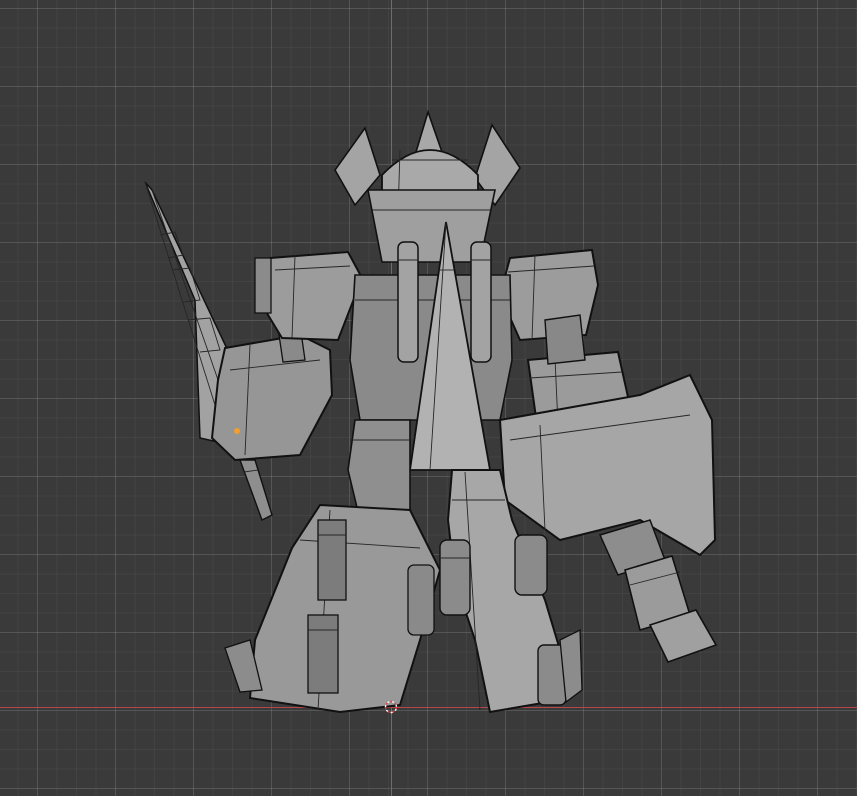 This screenshot has width=857, height=796. Describe the element at coordinates (309, 296) in the screenshot. I see `left-shoulder-mesh` at that location.